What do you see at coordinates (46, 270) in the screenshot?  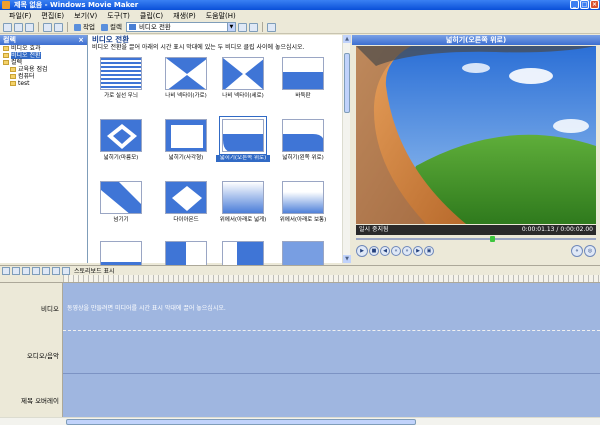 I see `rewind-timeline-icon` at bounding box center [46, 270].